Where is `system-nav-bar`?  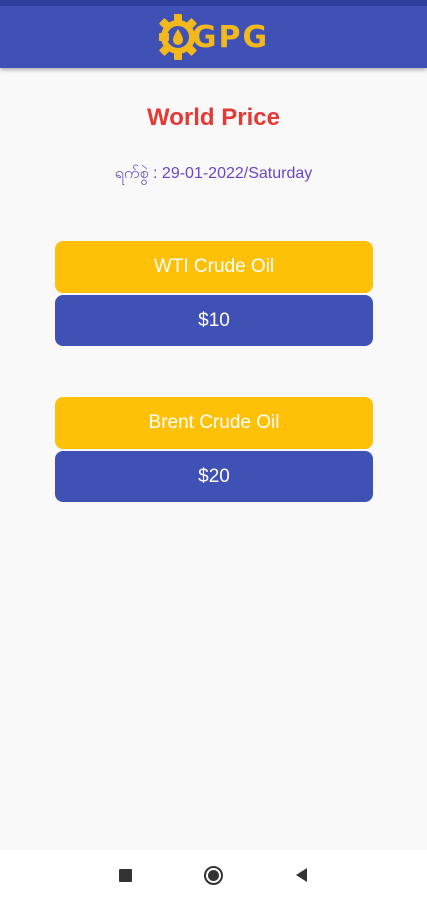 system-nav-bar is located at coordinates (213, 875).